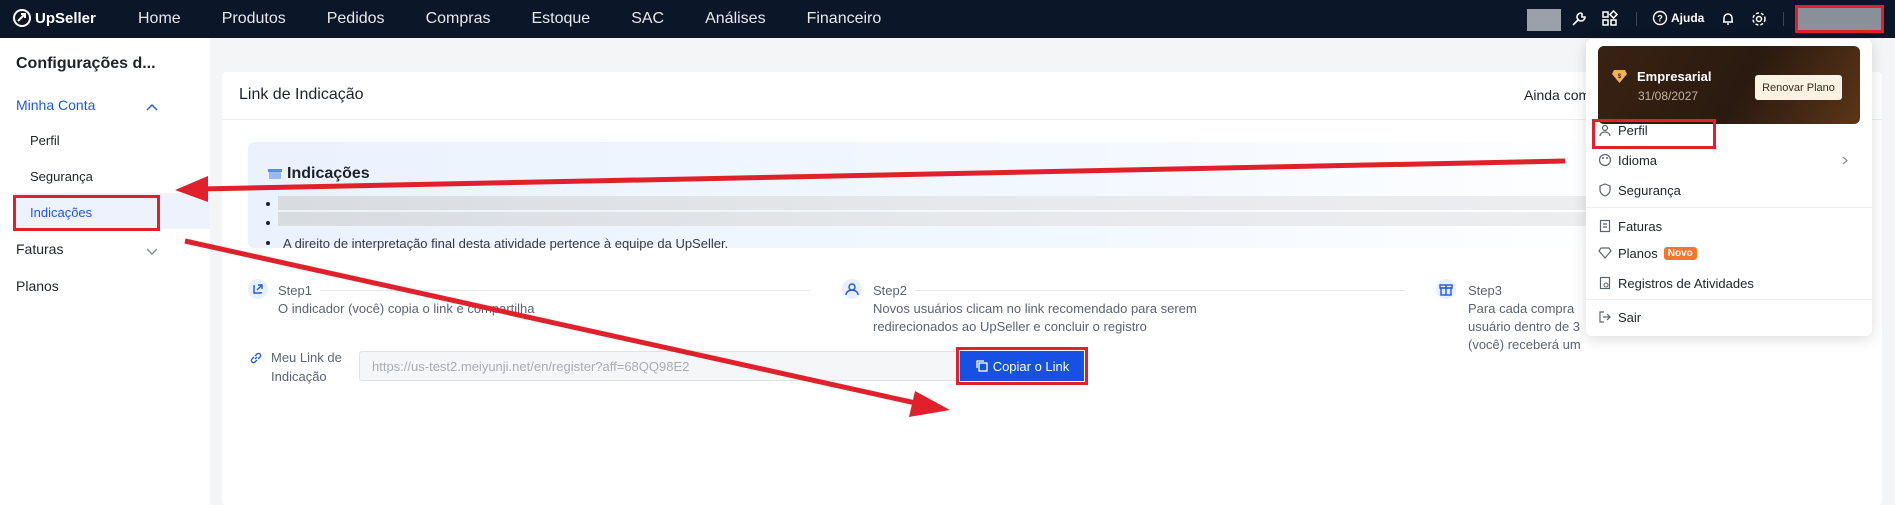  Describe the element at coordinates (890, 290) in the screenshot. I see `step2-label: Step2` at that location.